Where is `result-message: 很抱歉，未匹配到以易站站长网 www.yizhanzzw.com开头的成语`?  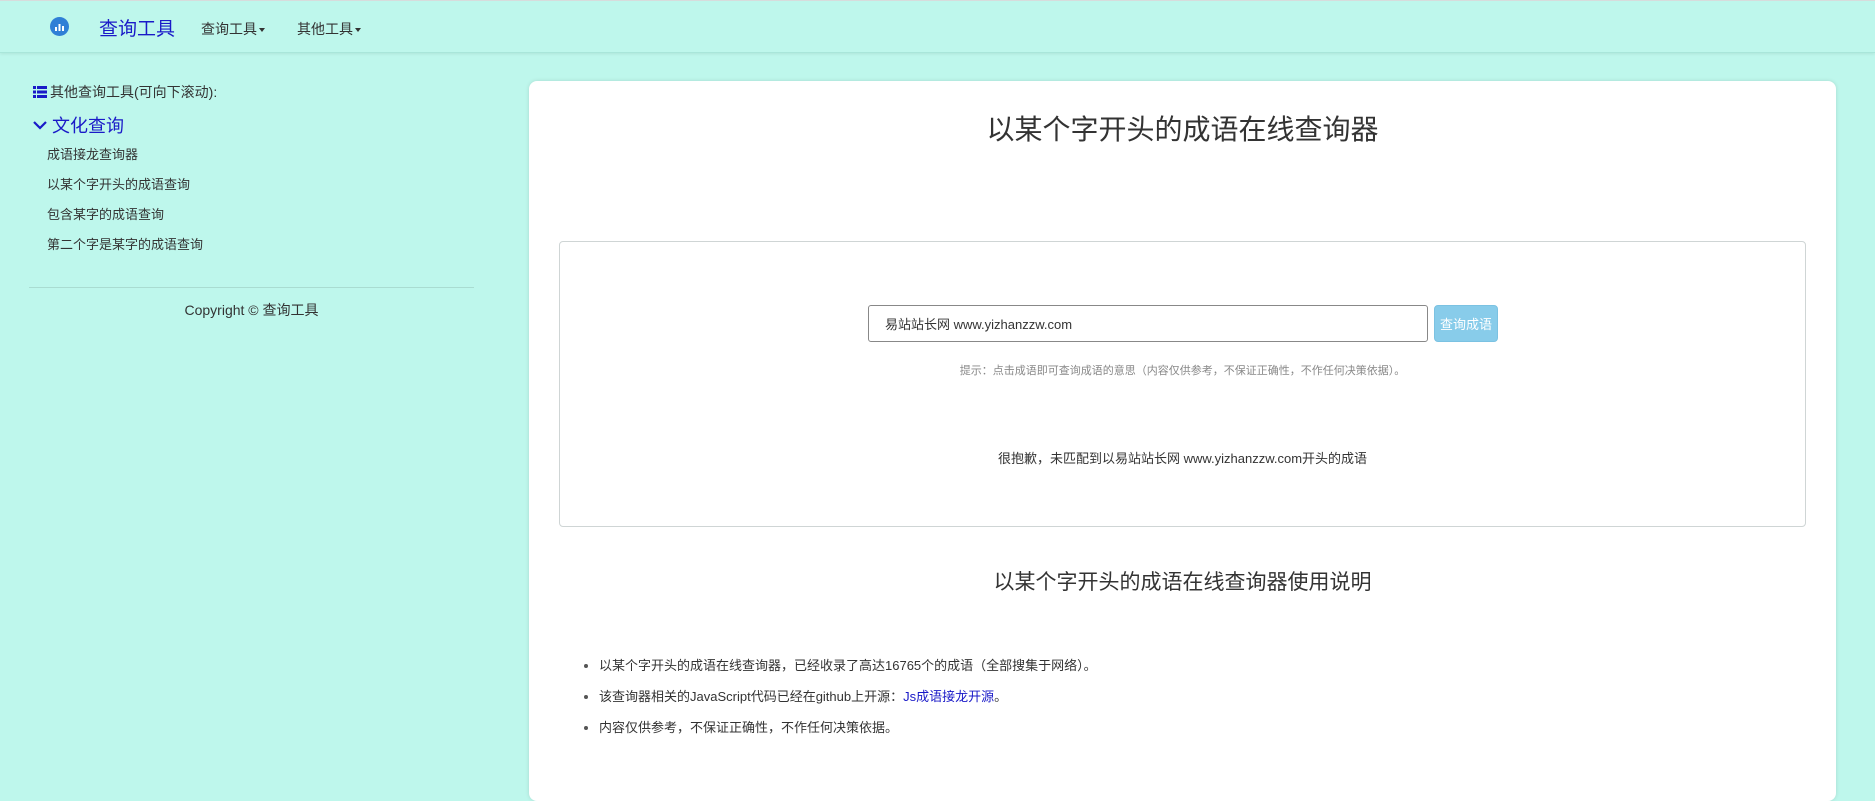 result-message: 很抱歉，未匹配到以易站站长网 www.yizhanzzw.com开头的成语 is located at coordinates (1182, 458).